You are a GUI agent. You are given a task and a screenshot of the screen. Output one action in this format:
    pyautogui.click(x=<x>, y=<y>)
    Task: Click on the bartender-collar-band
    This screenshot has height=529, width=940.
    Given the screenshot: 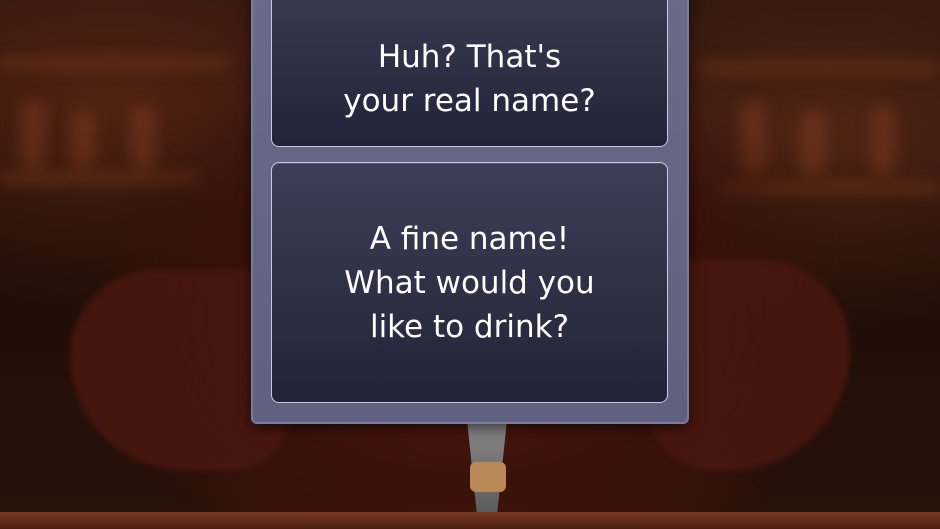 What is the action you would take?
    pyautogui.click(x=488, y=477)
    